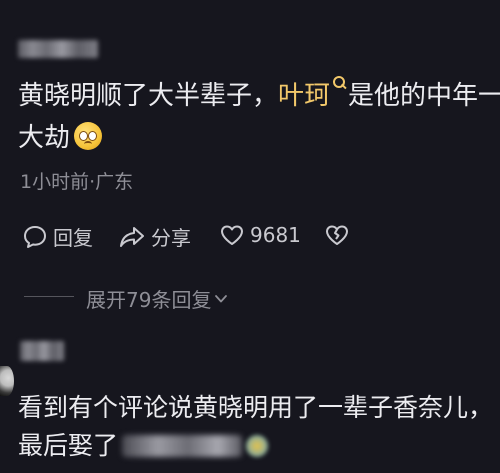  I want to click on reply-button: 回复, so click(57, 236).